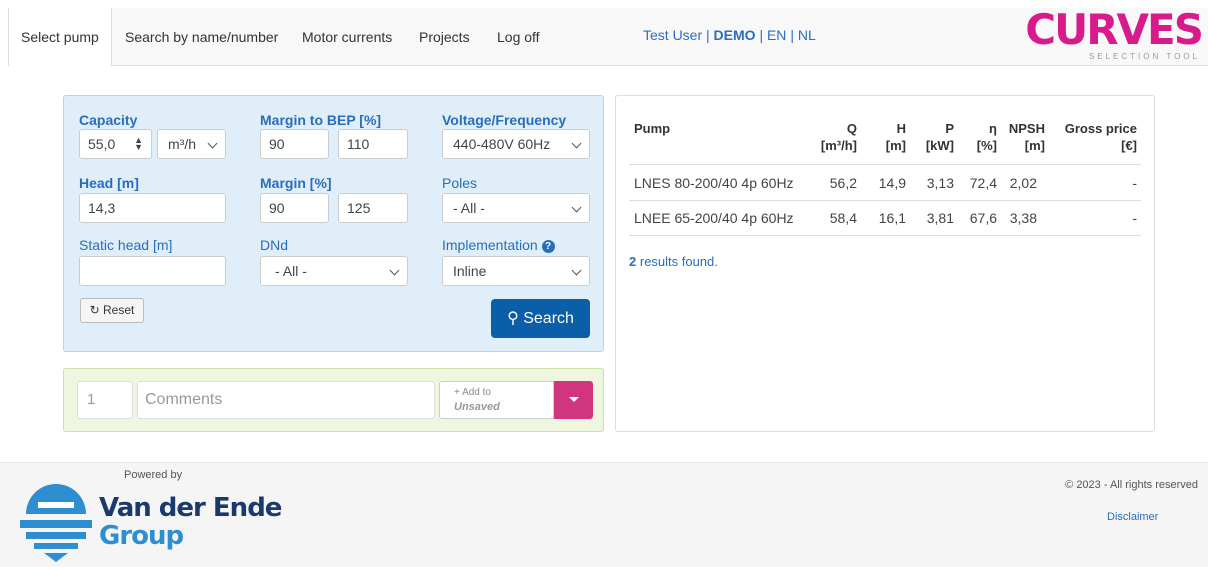  What do you see at coordinates (153, 475) in the screenshot?
I see `powered-by-label: Powered by` at bounding box center [153, 475].